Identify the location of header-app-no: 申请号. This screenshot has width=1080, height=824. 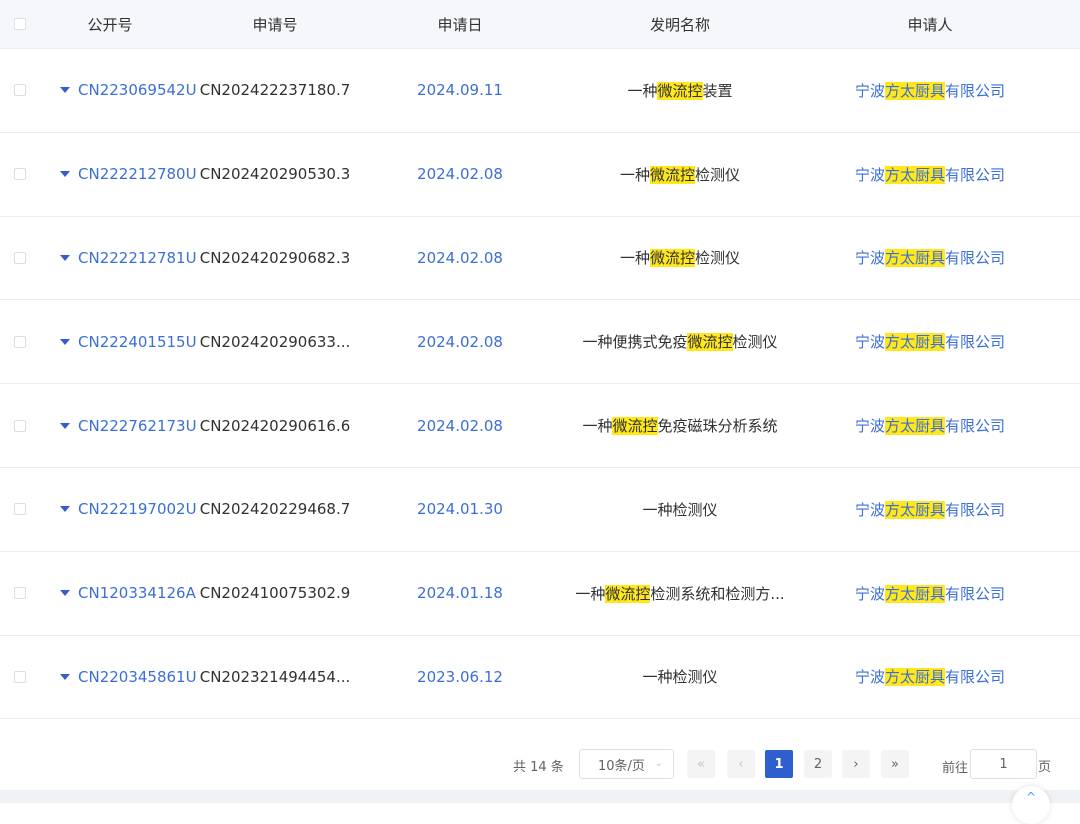
(275, 24).